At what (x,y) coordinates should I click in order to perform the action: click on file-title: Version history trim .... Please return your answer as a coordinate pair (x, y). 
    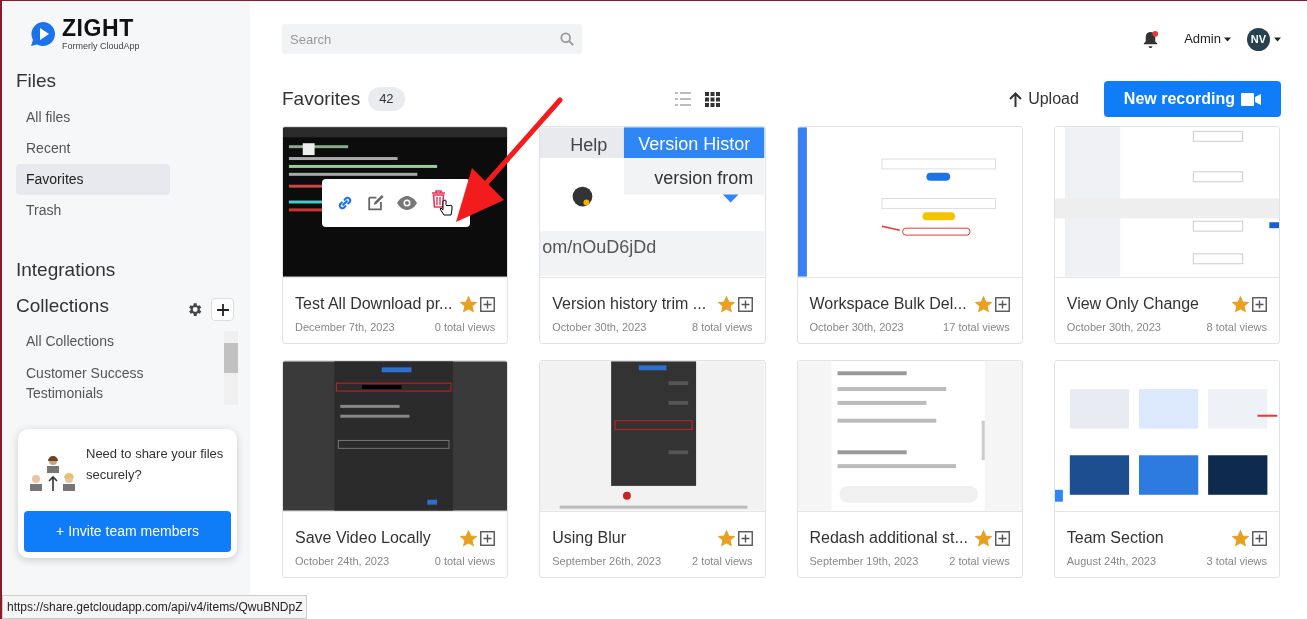
    Looking at the image, I should click on (629, 304).